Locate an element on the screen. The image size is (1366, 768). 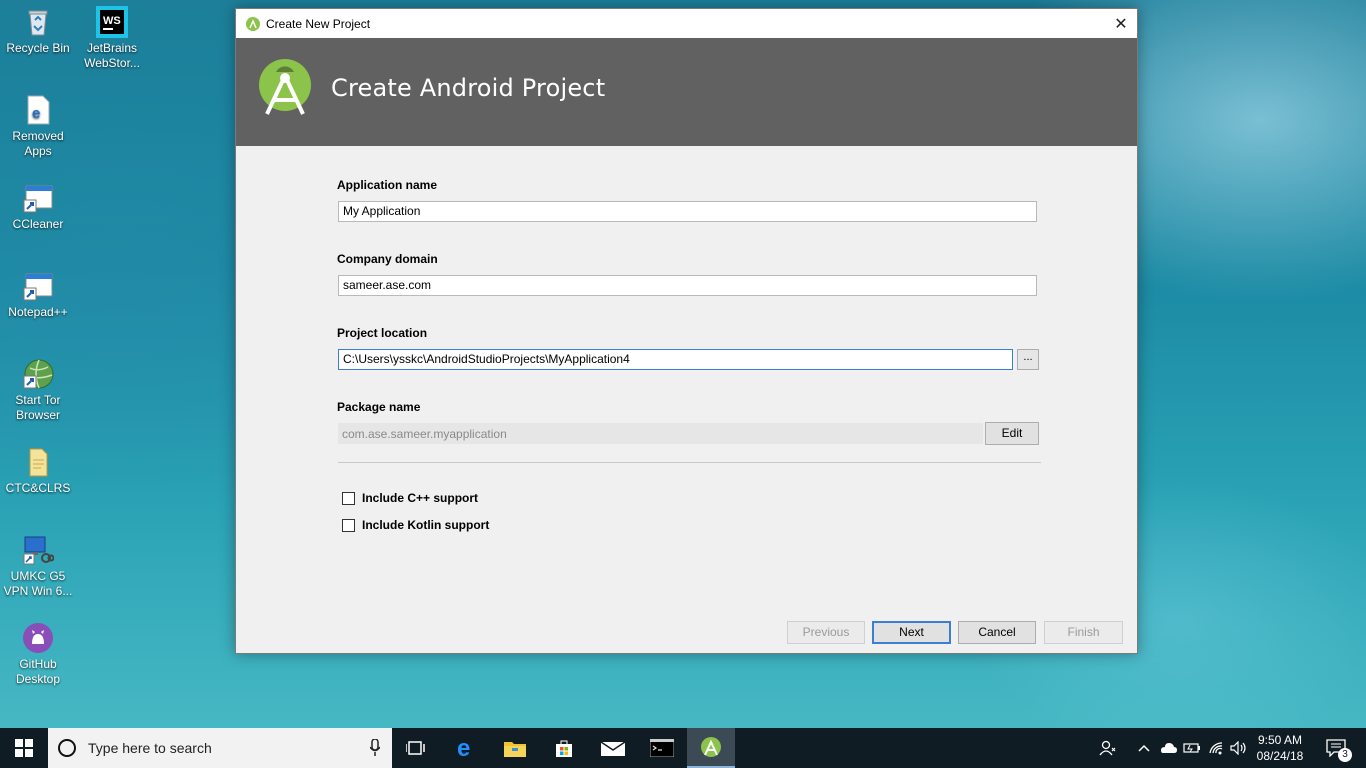
company-domain-label: Company domain is located at coordinates (387, 259).